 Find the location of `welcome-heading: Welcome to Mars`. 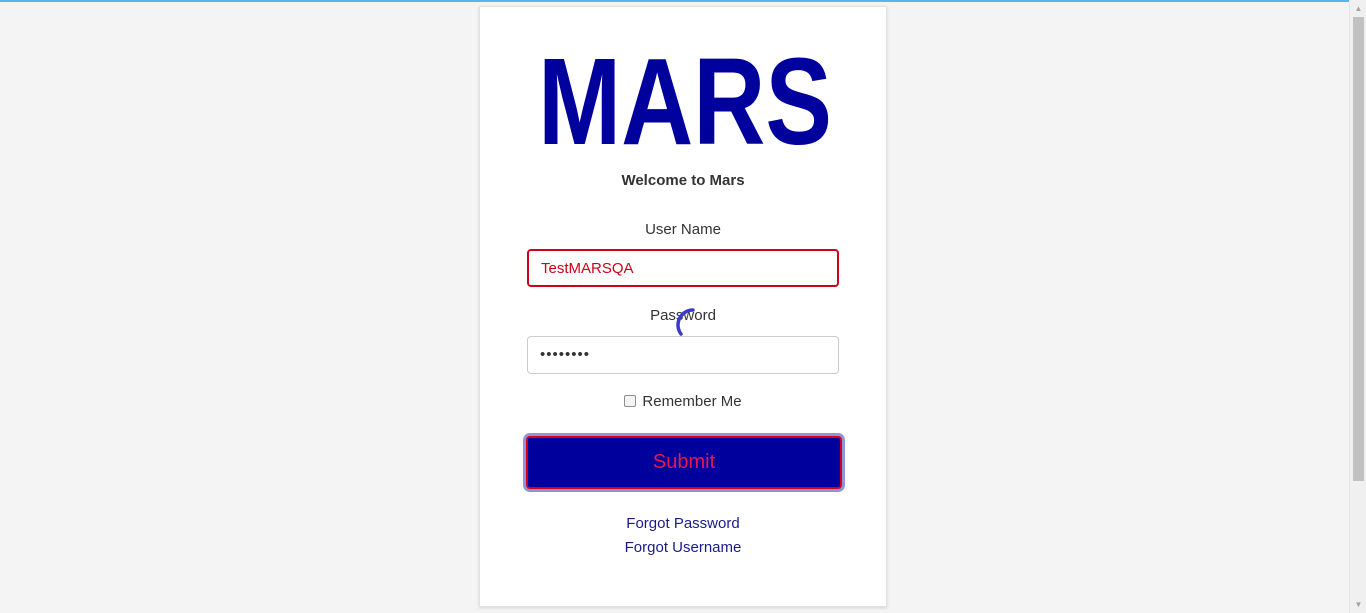

welcome-heading: Welcome to Mars is located at coordinates (683, 180).